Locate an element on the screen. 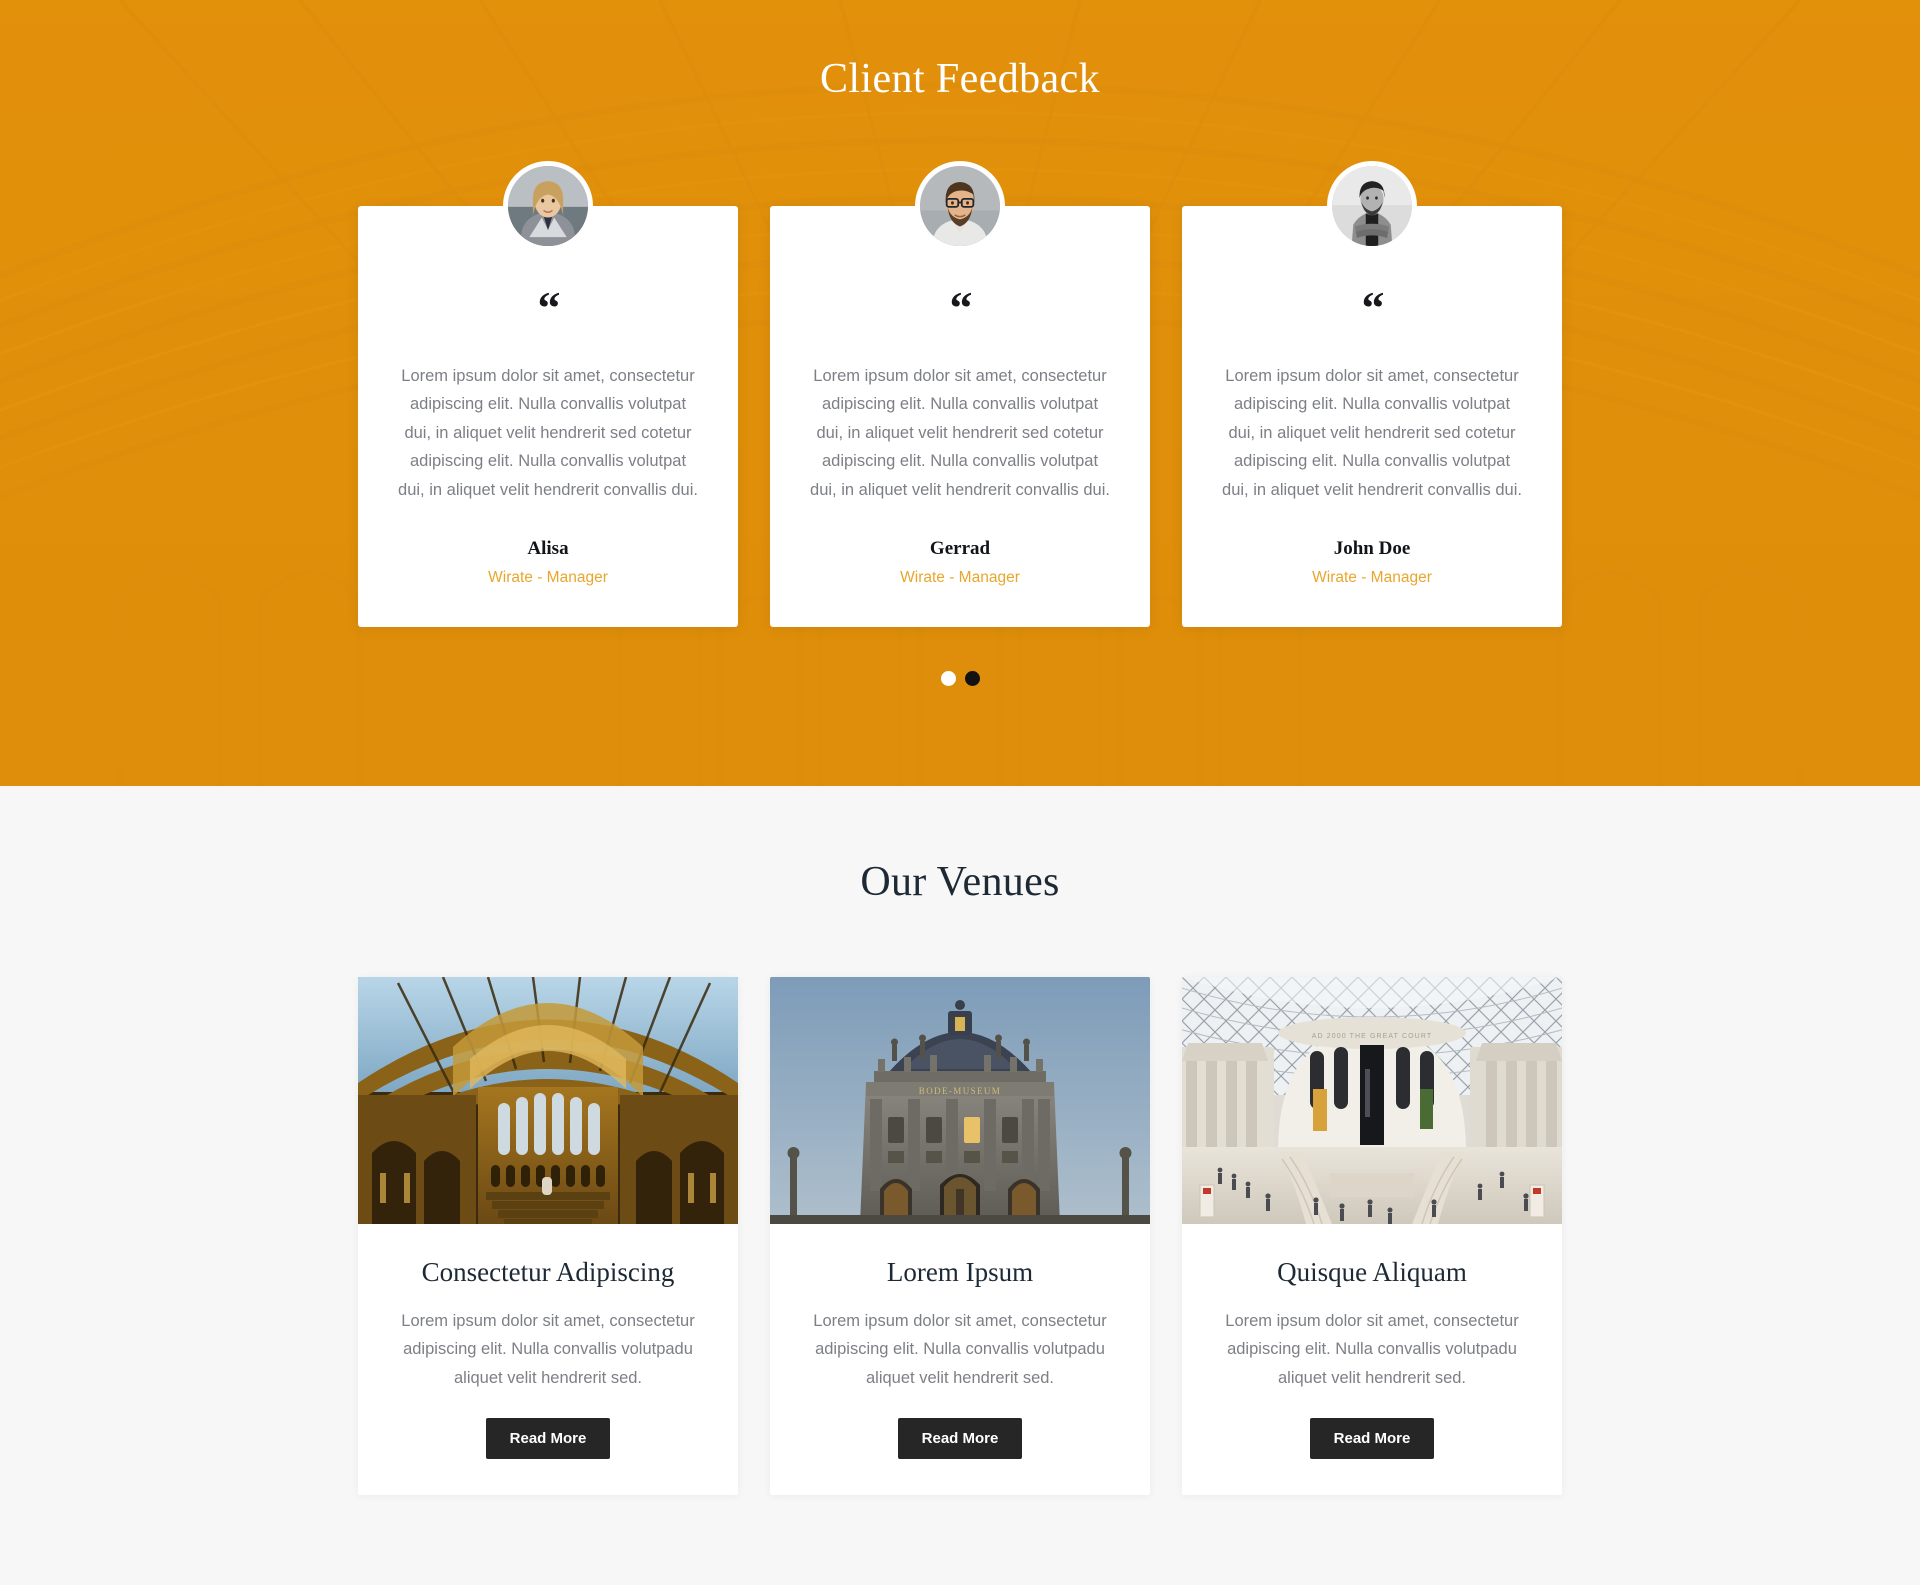 The height and width of the screenshot is (1585, 1920). venue-title: Consectetur Adipiscing is located at coordinates (548, 1272).